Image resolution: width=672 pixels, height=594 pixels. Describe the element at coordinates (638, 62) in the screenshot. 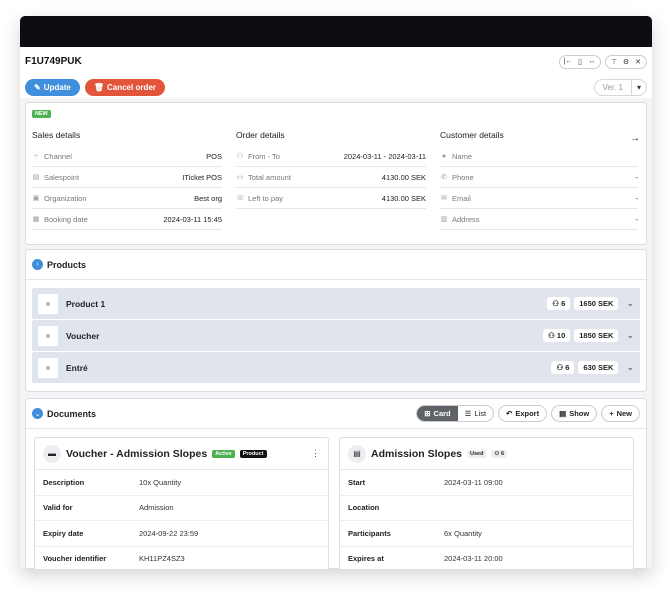

I see `close-icon: ✕` at that location.